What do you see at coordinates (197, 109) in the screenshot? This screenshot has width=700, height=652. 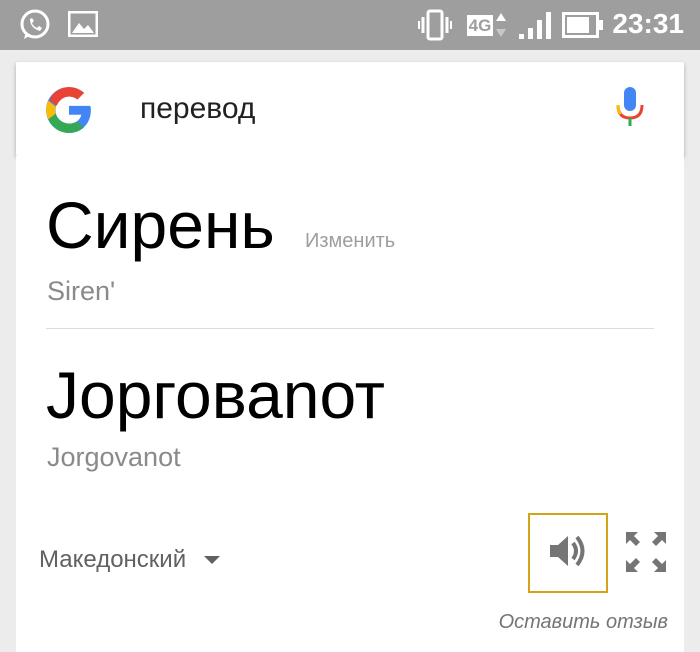 I see `search-input: перевод` at bounding box center [197, 109].